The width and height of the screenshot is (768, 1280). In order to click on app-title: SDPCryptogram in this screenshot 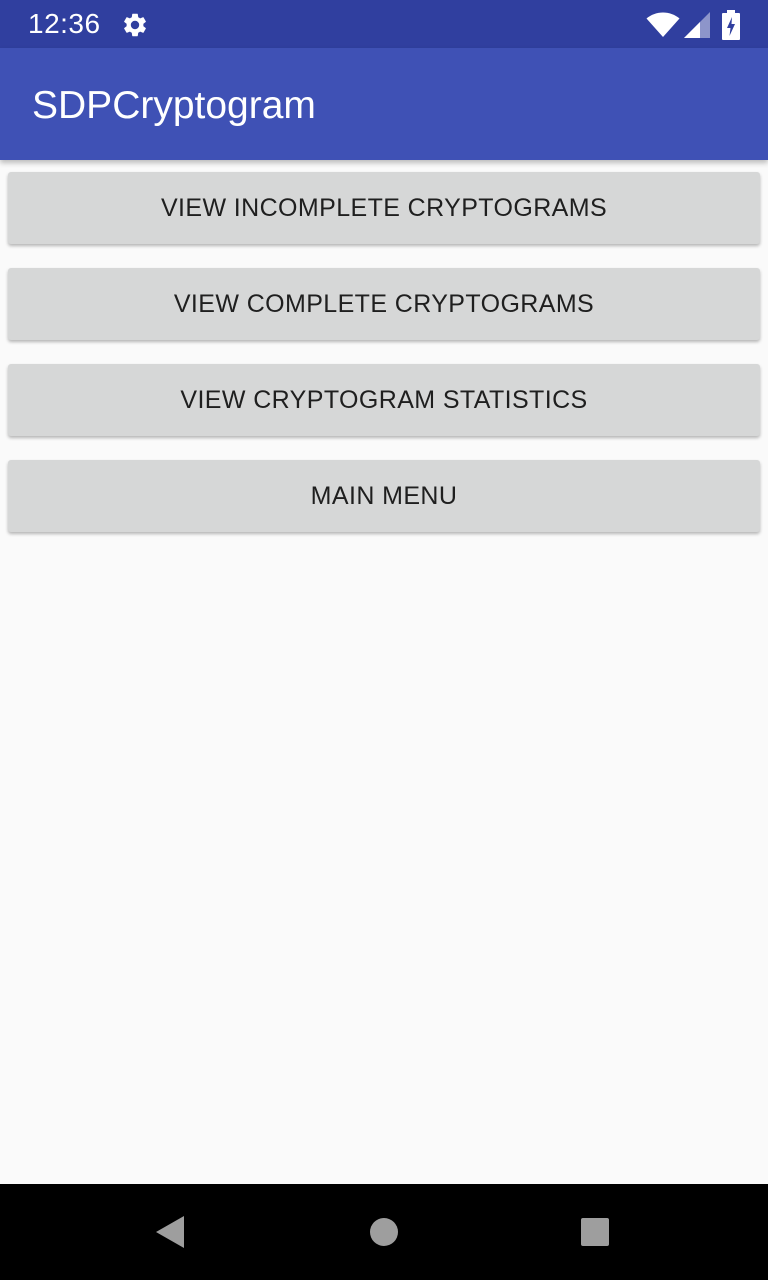, I will do `click(174, 105)`.